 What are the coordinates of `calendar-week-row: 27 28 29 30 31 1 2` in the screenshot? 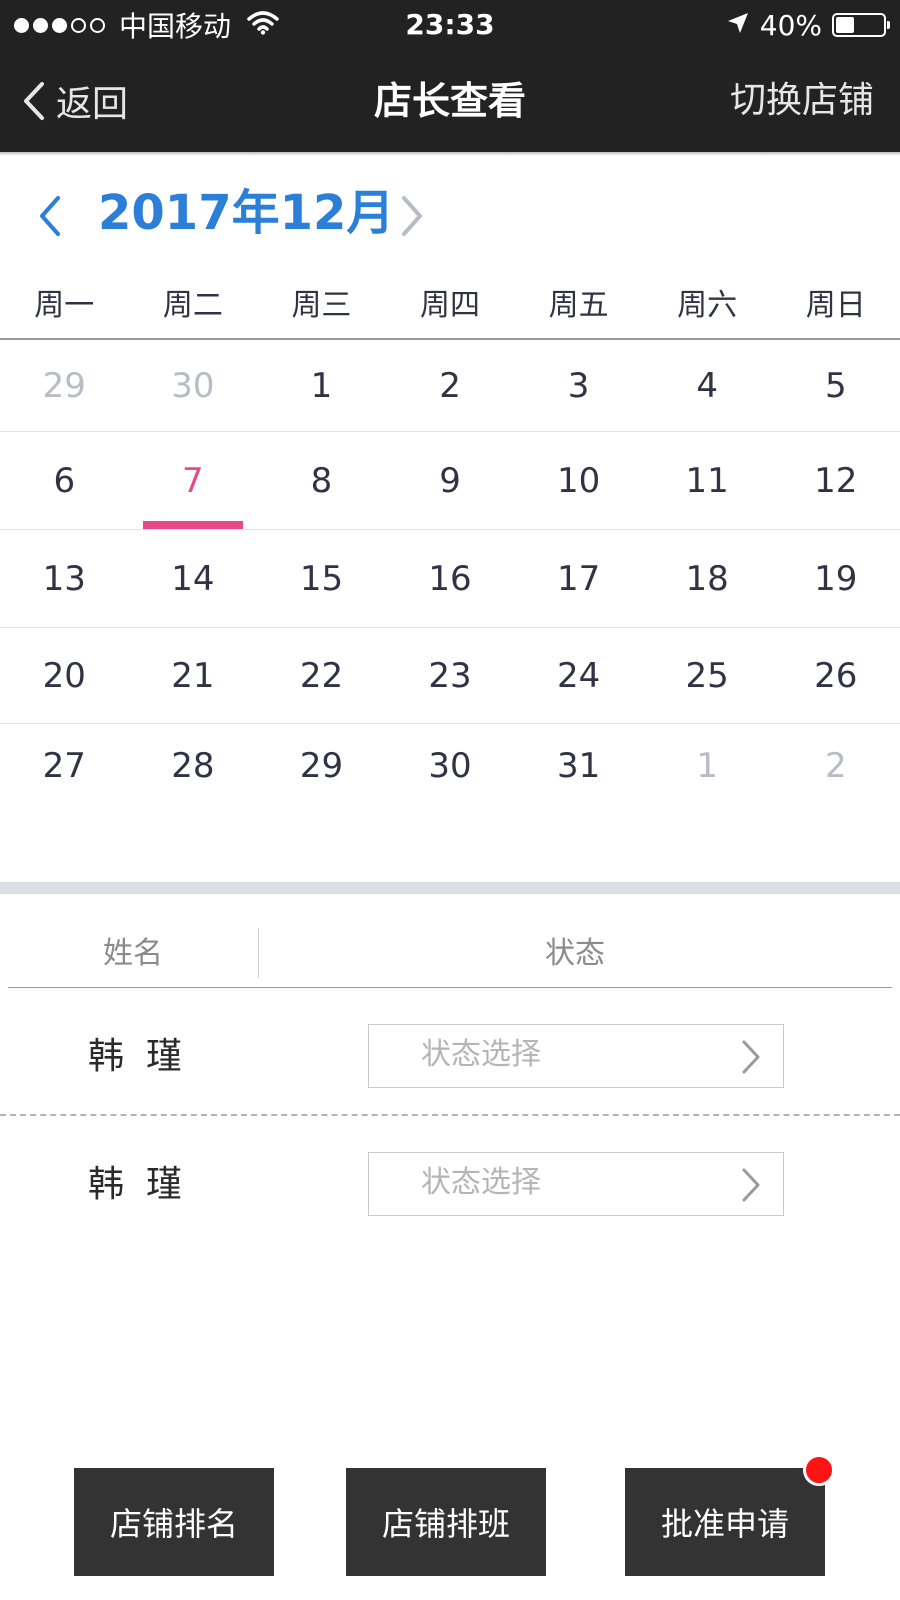 It's located at (450, 783).